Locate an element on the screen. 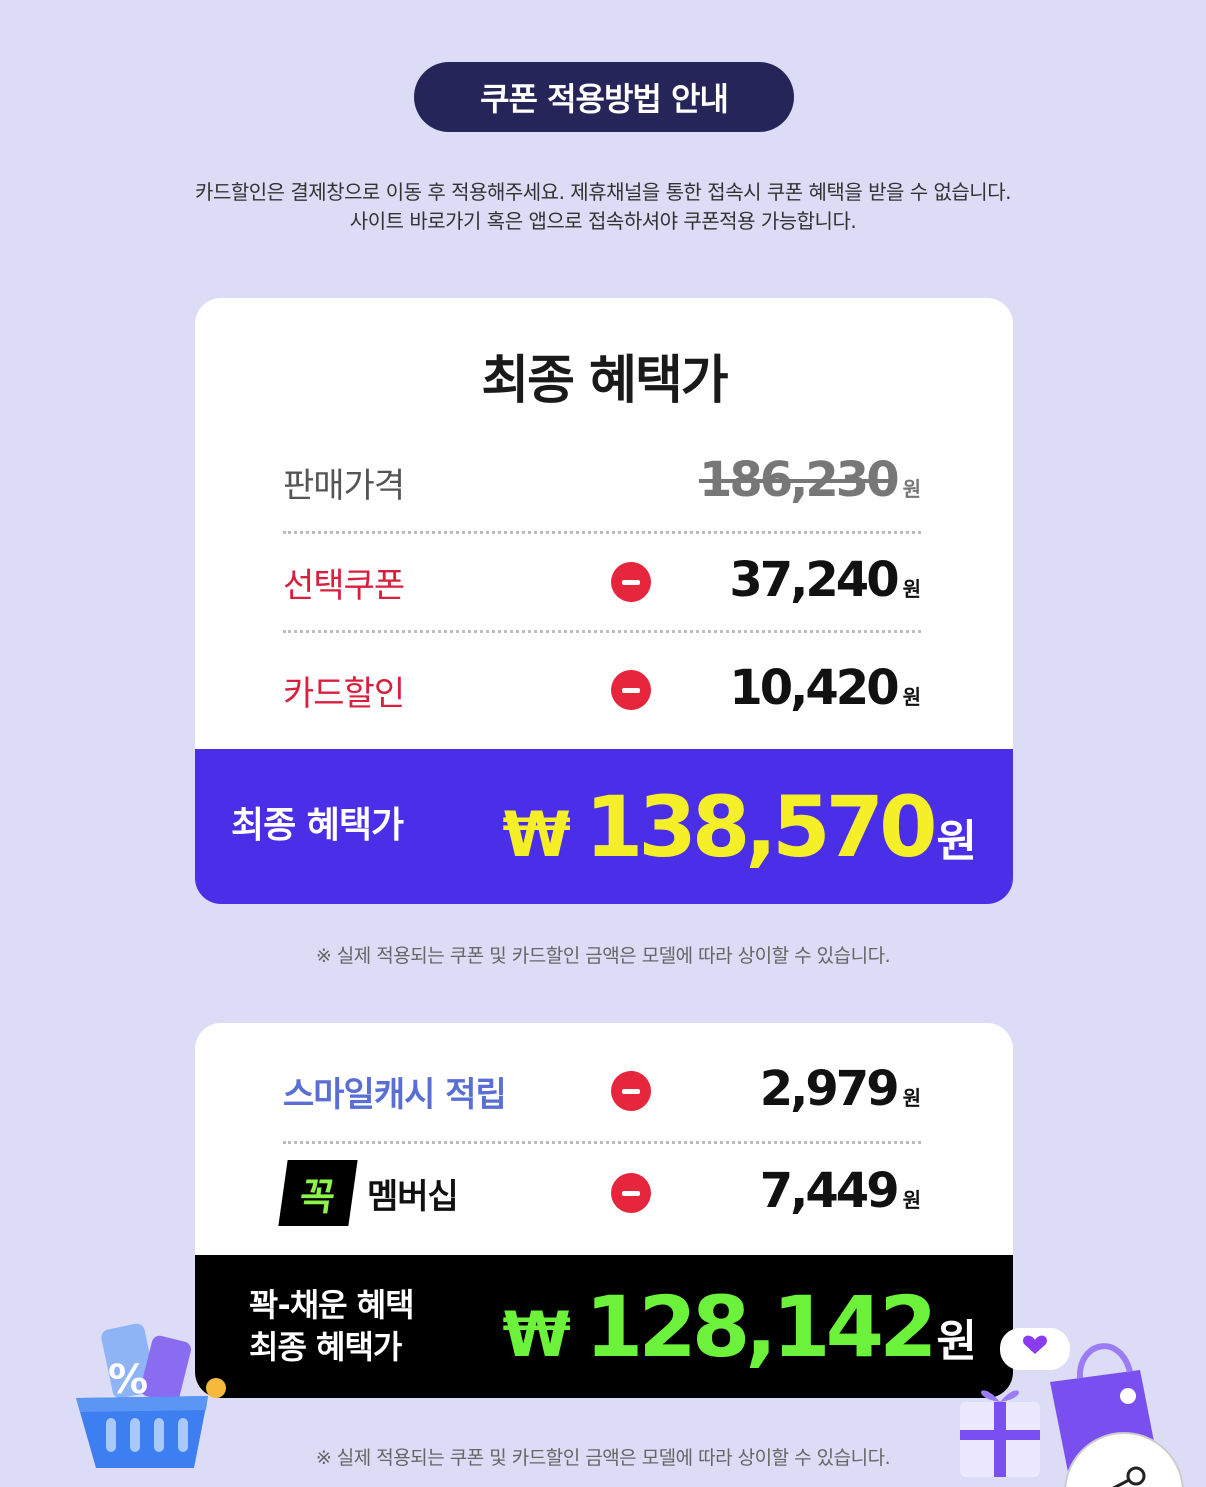 The image size is (1206, 1487). notice-line-2: 사이트 바로가기 혹은 앱으로 접속하셔야 쿠폰적용 가능합니다. is located at coordinates (603, 221).